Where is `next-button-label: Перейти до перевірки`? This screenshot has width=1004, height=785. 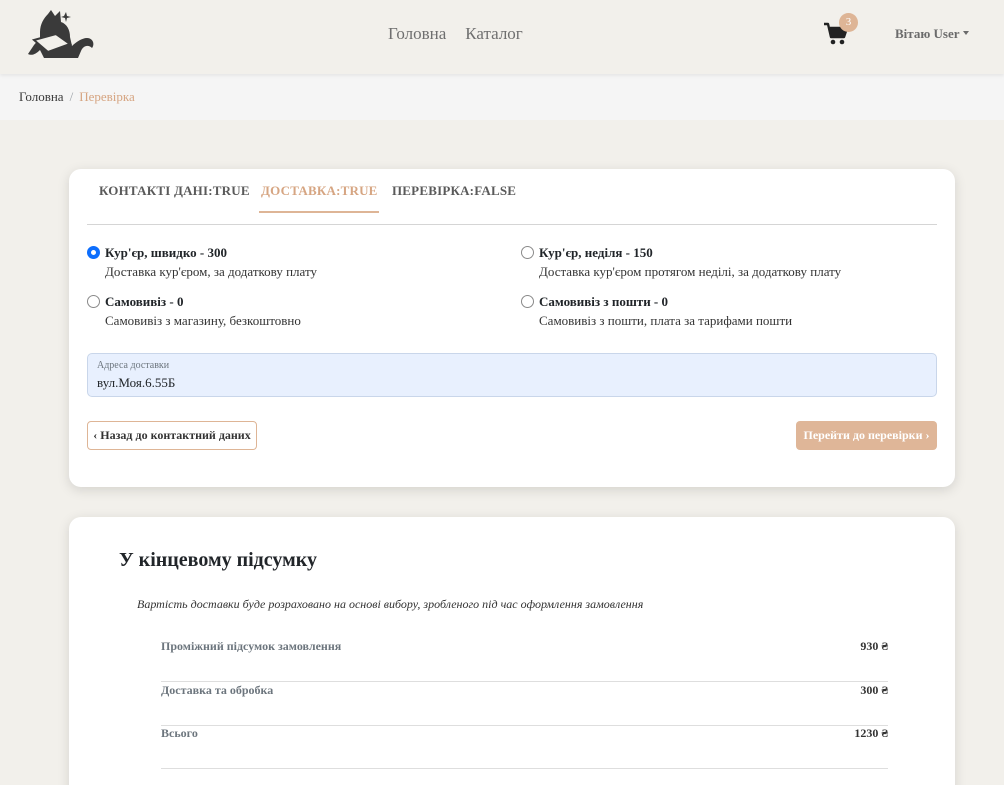
next-button-label: Перейти до перевірки is located at coordinates (863, 435).